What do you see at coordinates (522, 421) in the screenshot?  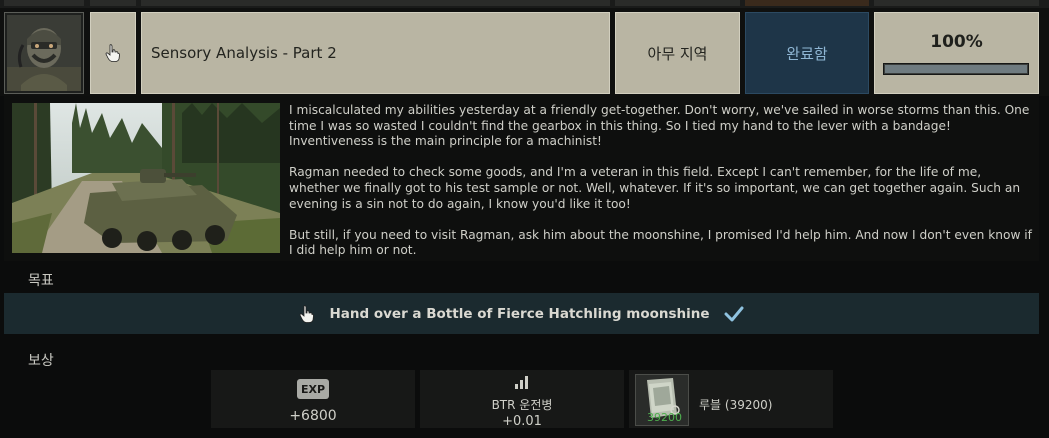 I see `skill-value: +0.01` at bounding box center [522, 421].